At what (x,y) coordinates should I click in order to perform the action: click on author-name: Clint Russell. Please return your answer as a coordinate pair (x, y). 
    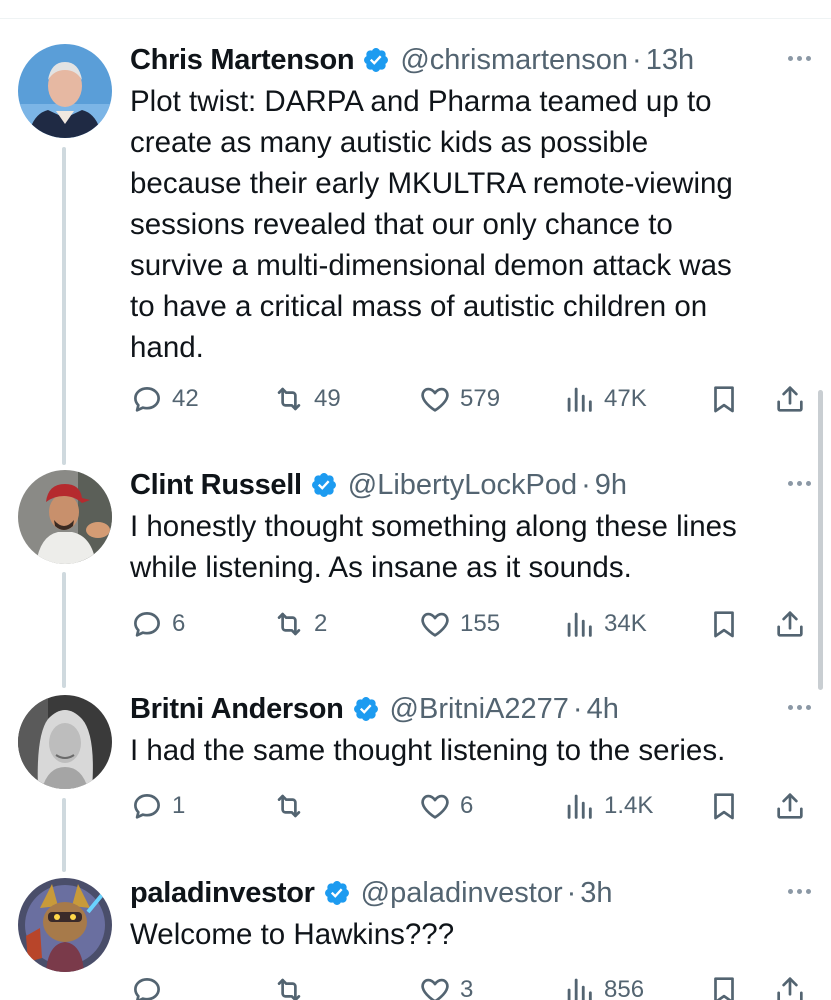
    Looking at the image, I should click on (216, 485).